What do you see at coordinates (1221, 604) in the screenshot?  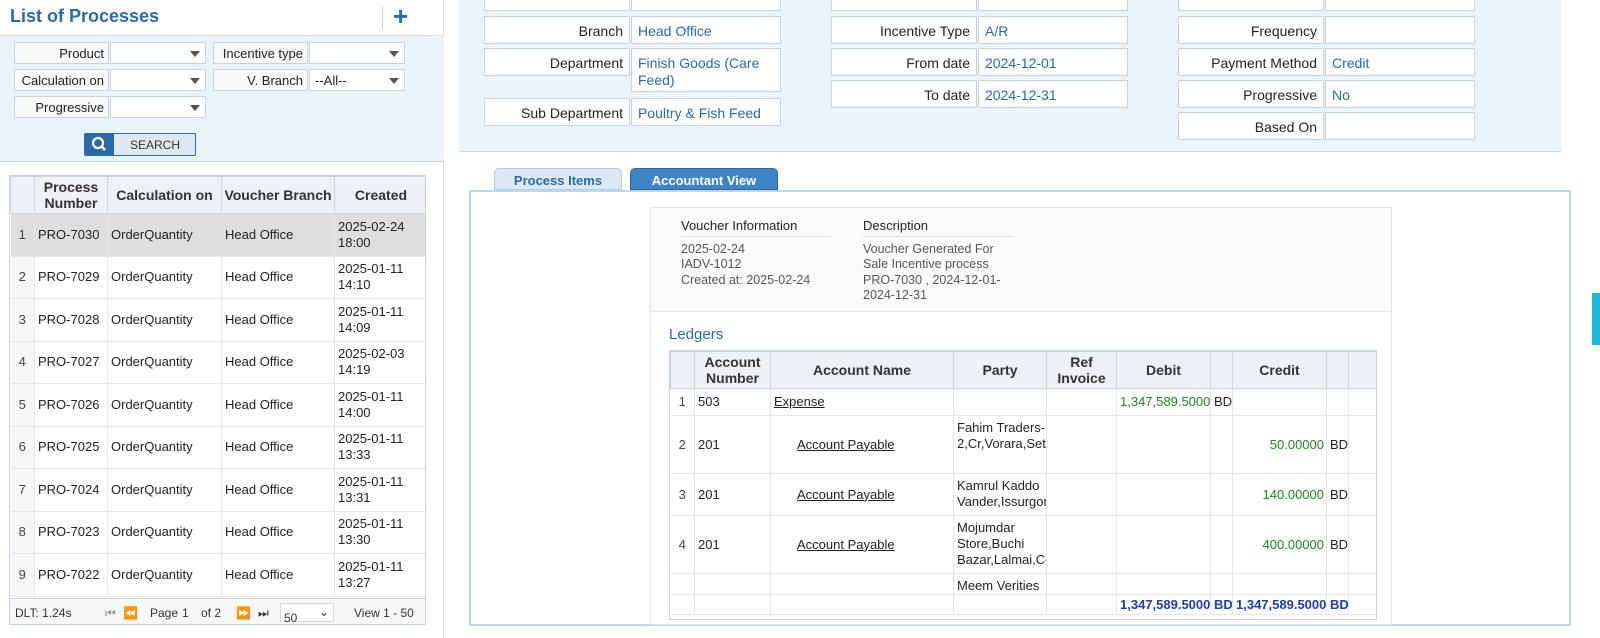 I see `total-debit-currency-cell: BDT` at bounding box center [1221, 604].